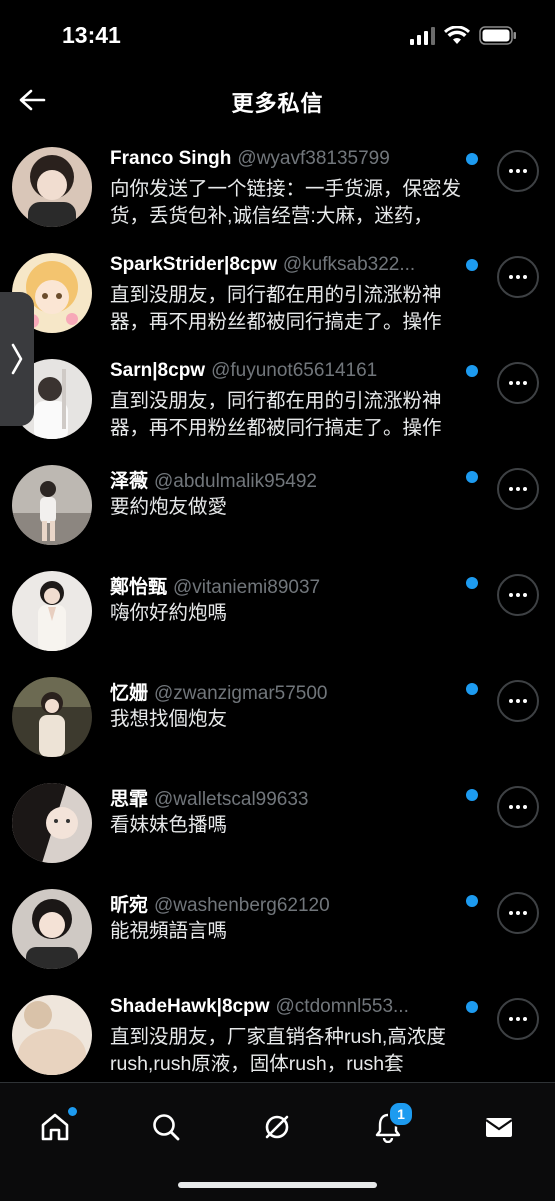 Image resolution: width=555 pixels, height=1201 pixels. Describe the element at coordinates (169, 507) in the screenshot. I see `message-preview: 要約炮友做愛` at that location.